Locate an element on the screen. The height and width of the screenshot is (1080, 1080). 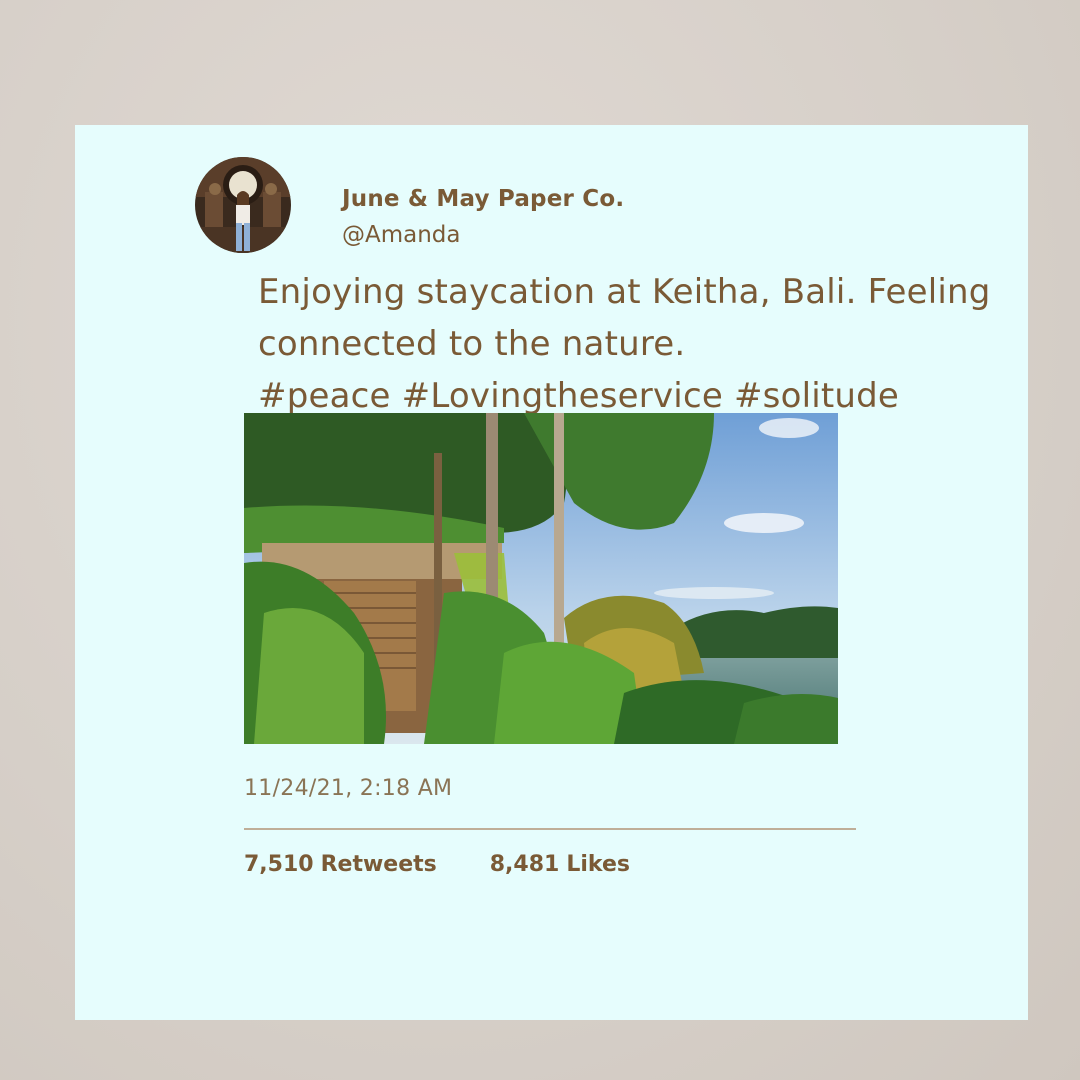
display-name: June & May Paper Co. is located at coordinates (483, 199).